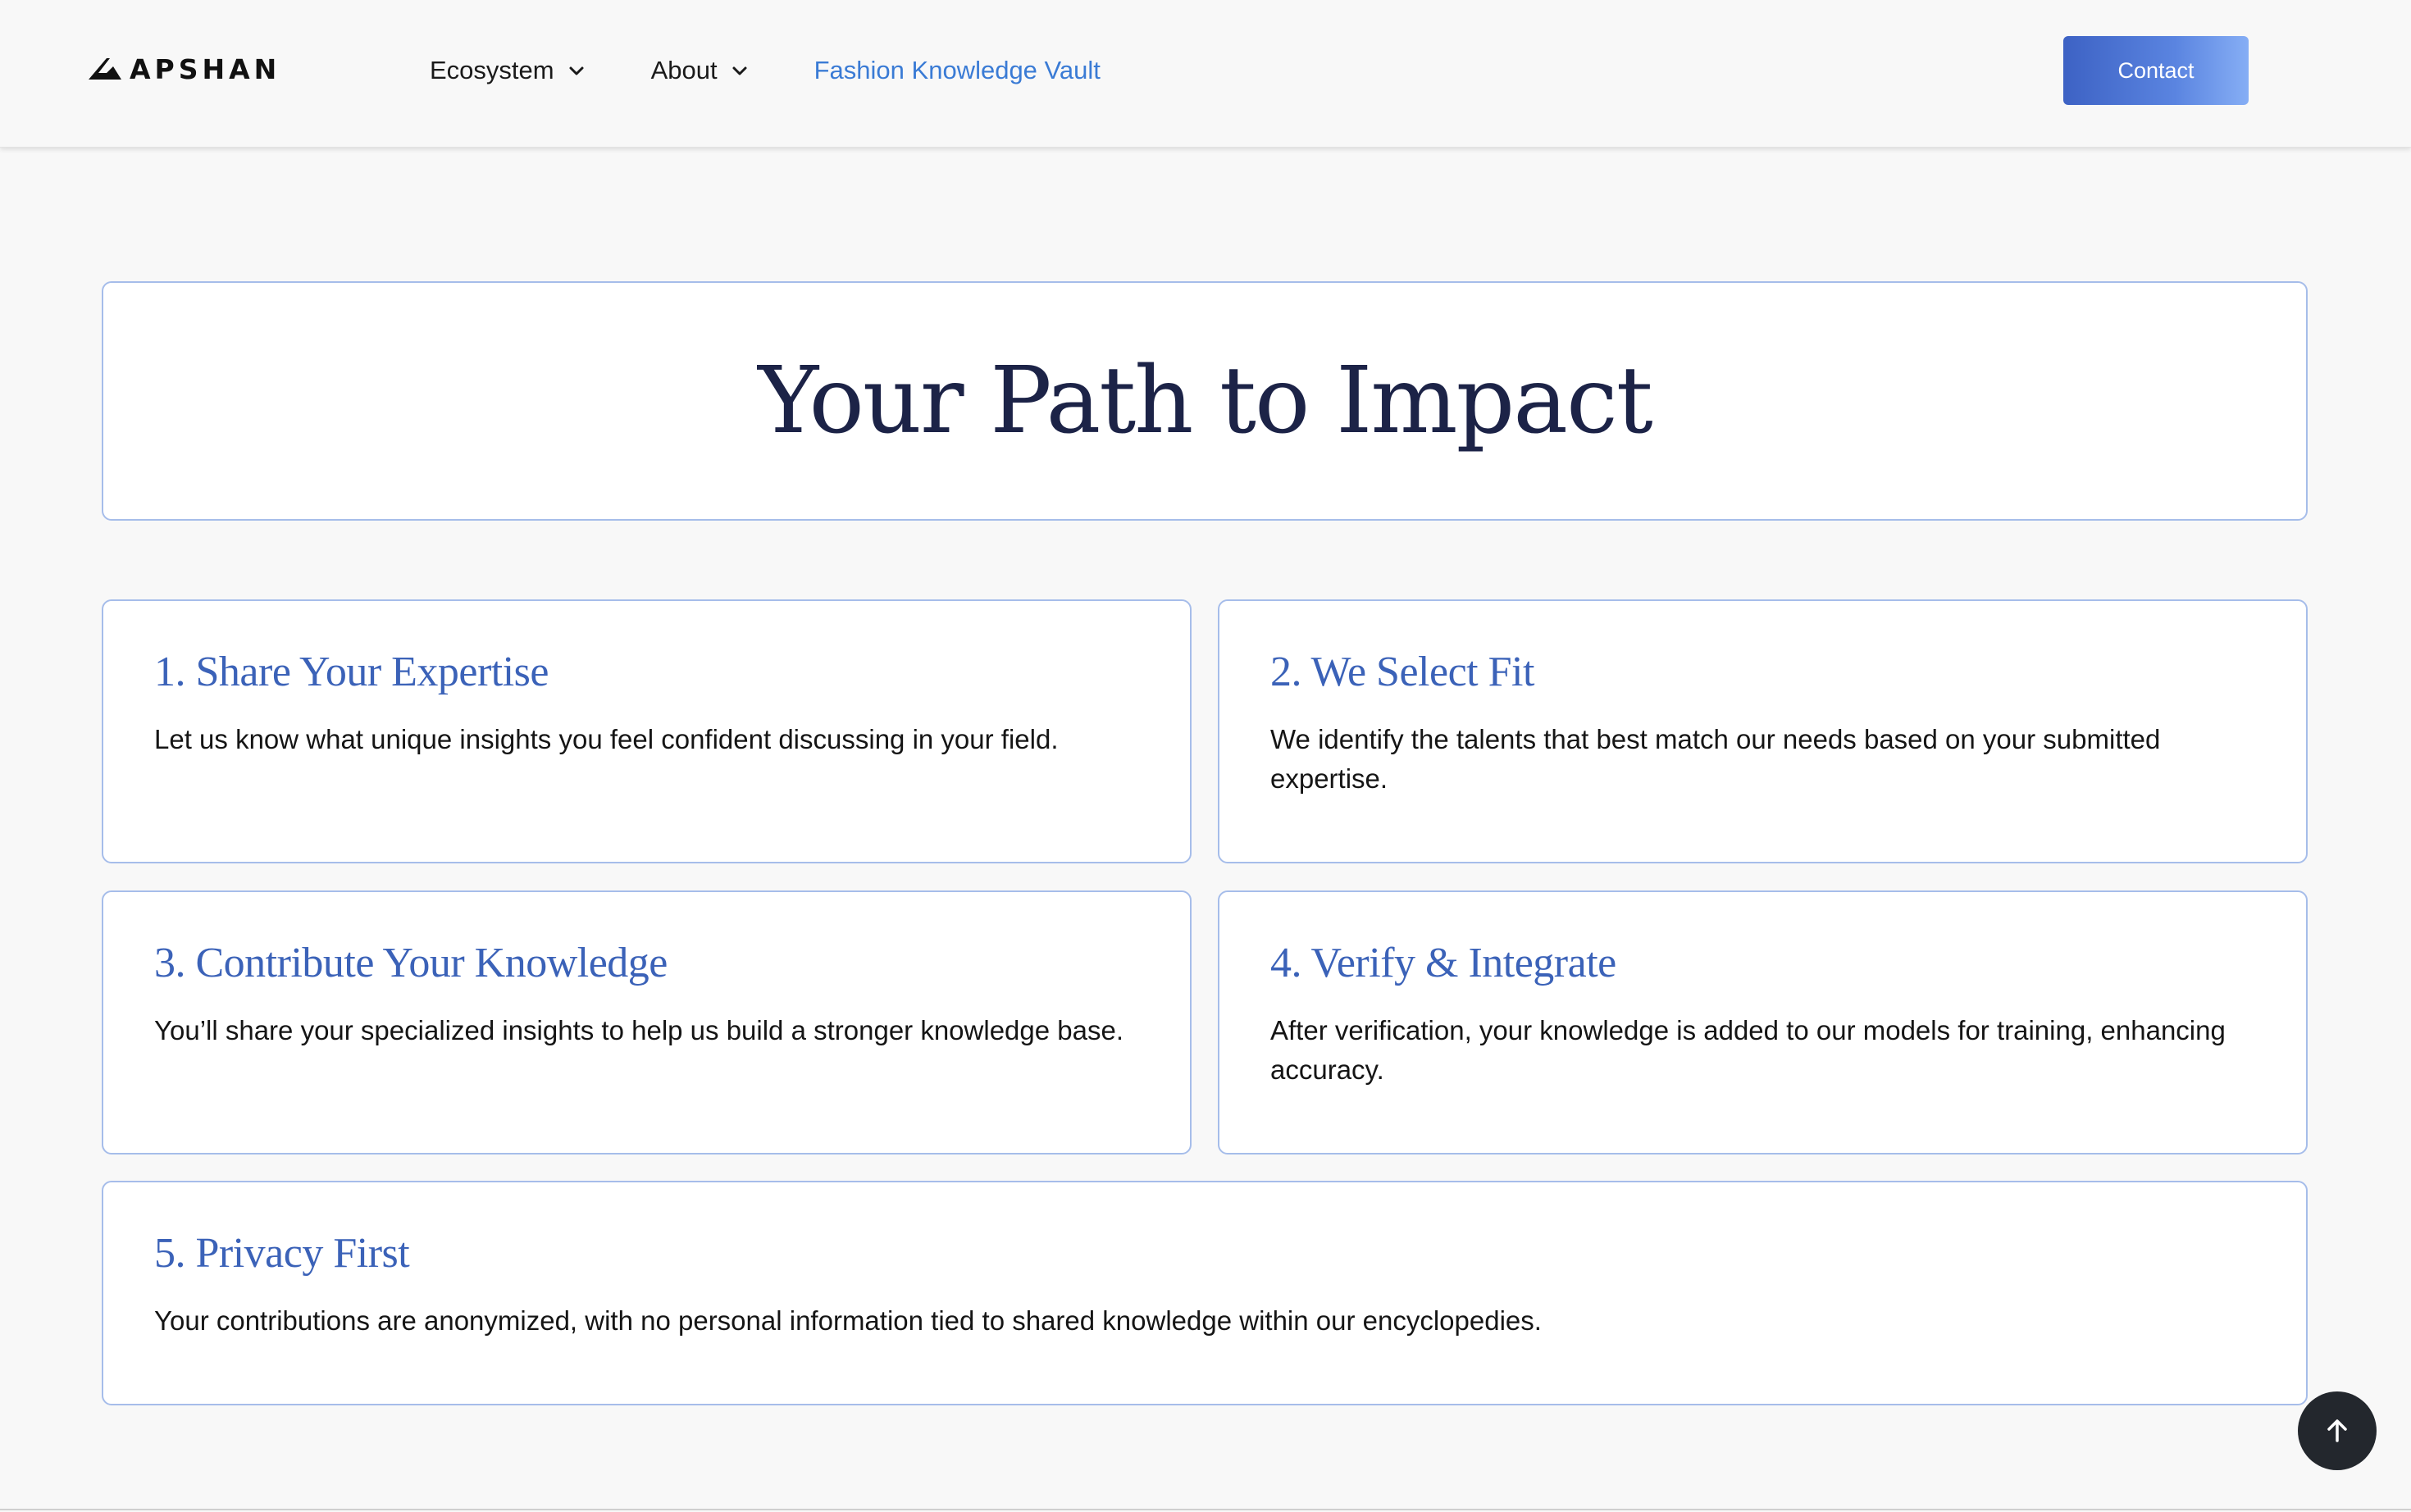 The height and width of the screenshot is (1512, 2411). I want to click on nav-label-ecosystem: Ecosystem, so click(492, 70).